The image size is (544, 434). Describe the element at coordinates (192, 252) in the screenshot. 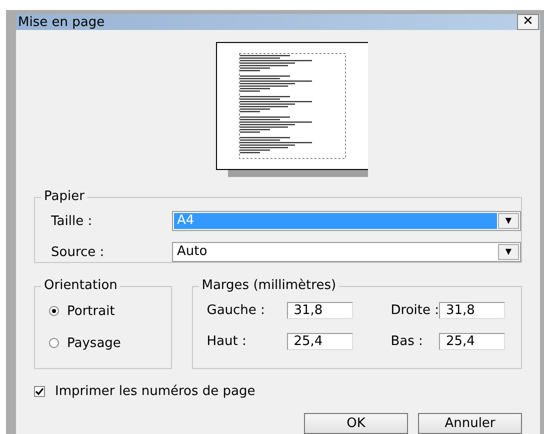

I see `dropdown-value: Auto` at that location.